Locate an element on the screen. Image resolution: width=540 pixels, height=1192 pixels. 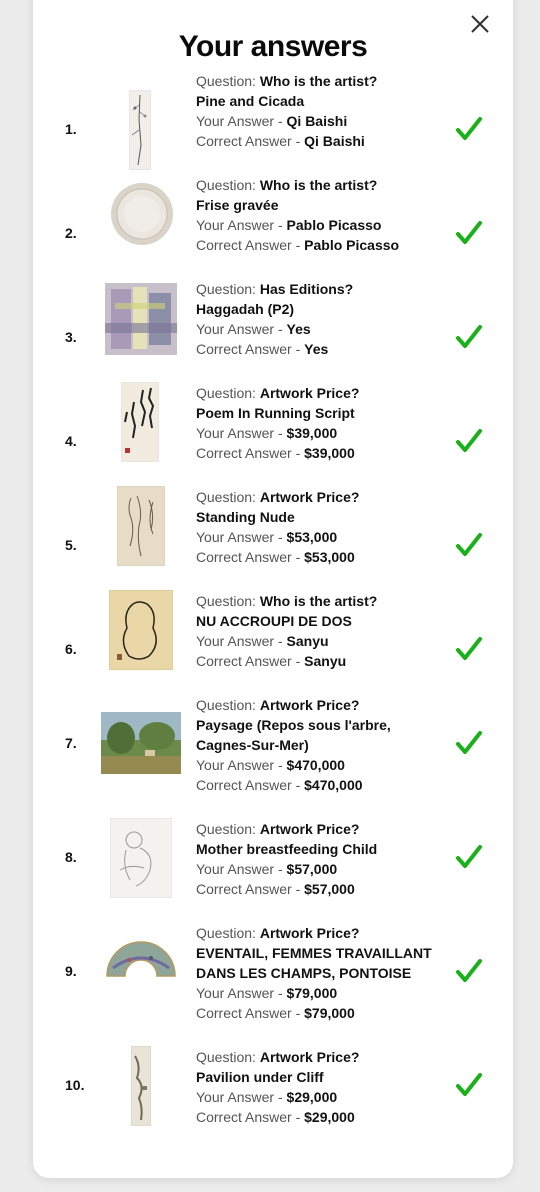
answer-number: 4. is located at coordinates (71, 441).